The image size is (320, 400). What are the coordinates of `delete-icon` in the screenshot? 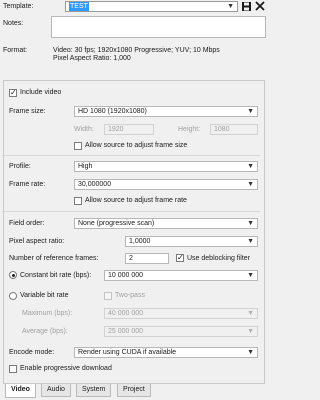 It's located at (260, 6).